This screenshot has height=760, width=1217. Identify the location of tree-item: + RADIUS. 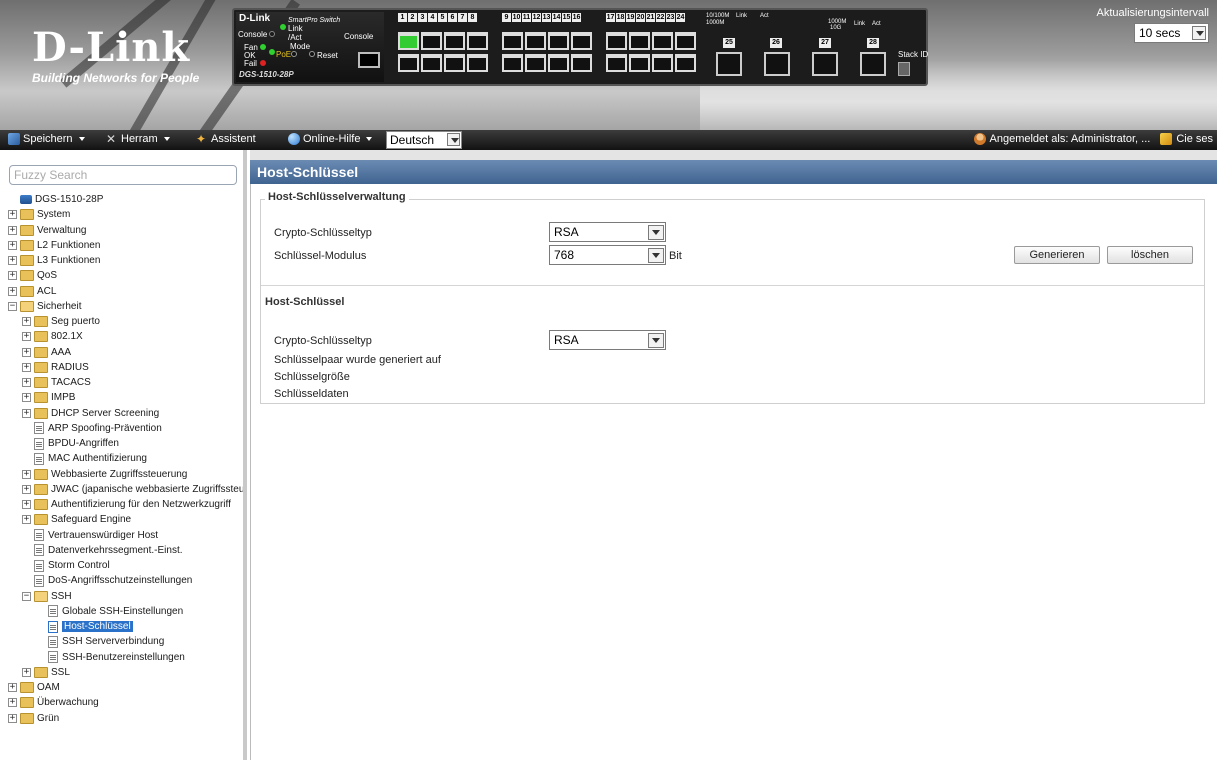
(55, 367).